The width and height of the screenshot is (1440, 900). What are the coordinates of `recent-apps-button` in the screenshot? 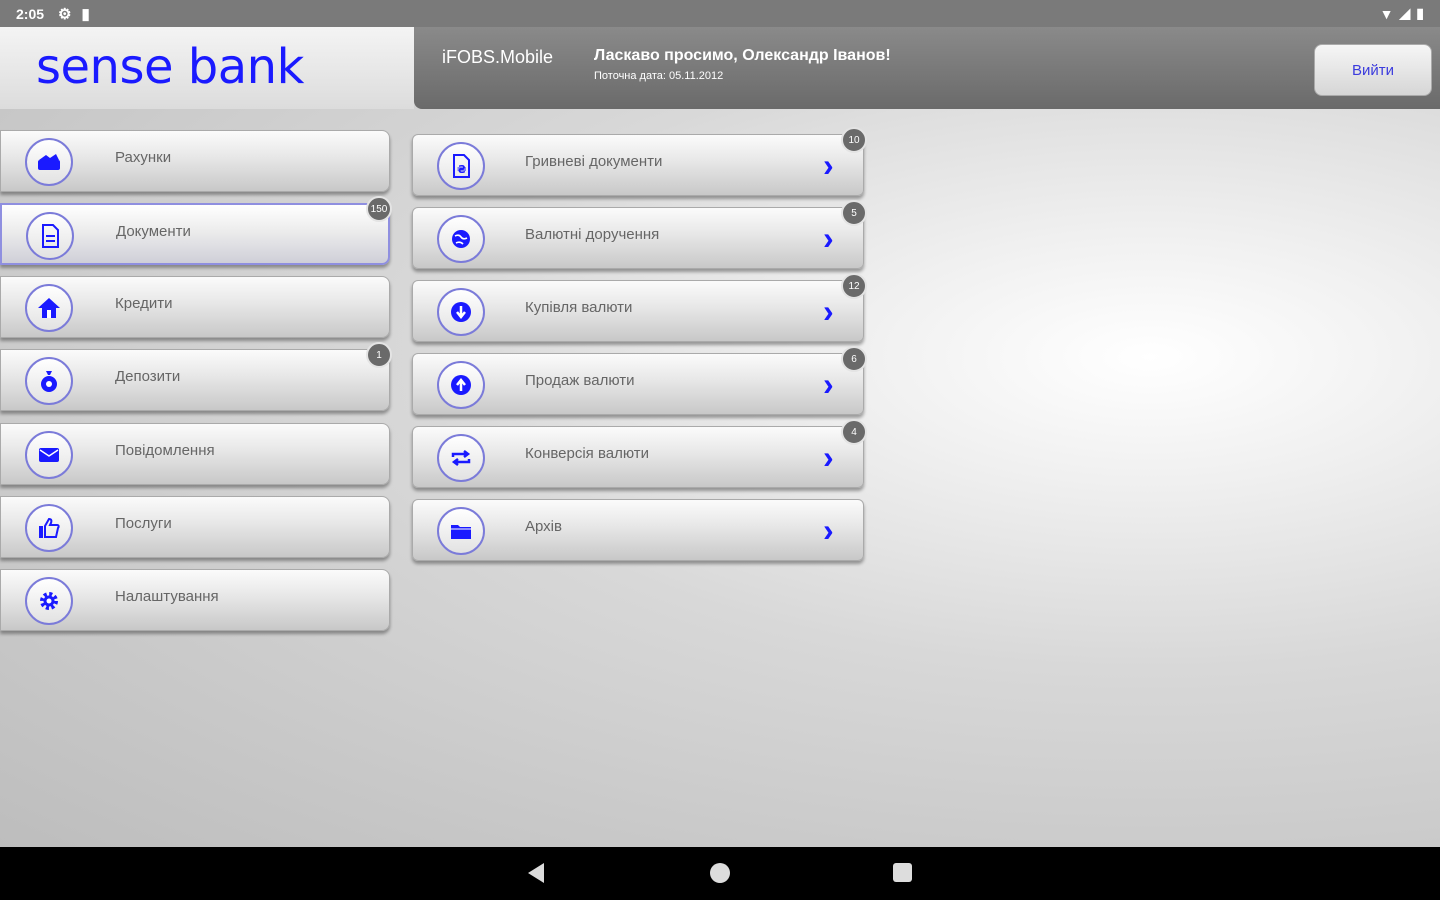 It's located at (902, 872).